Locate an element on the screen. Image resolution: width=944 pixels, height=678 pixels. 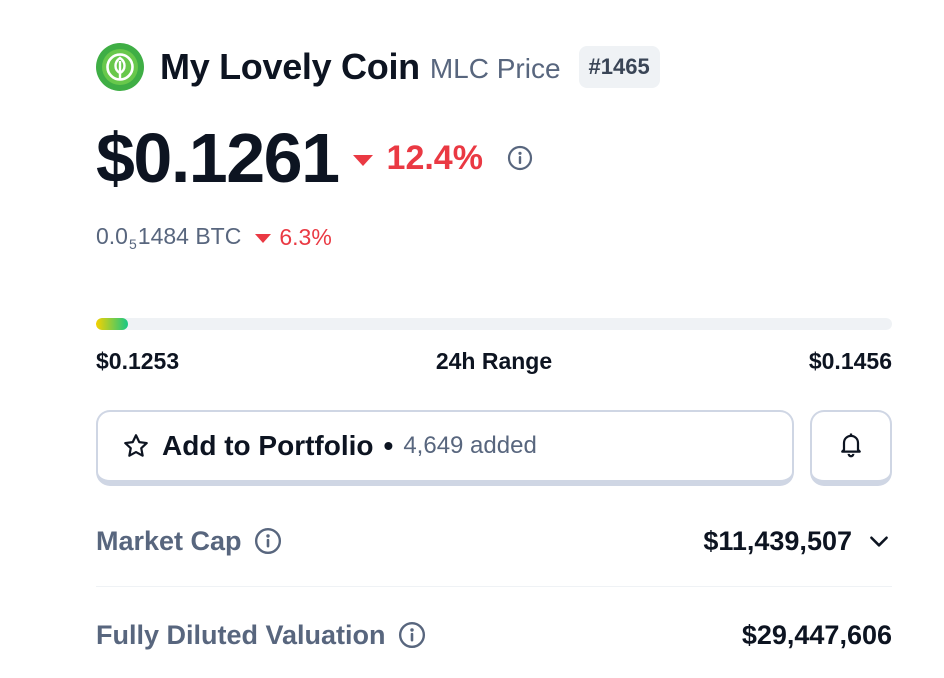
stat-label: Fully Diluted Valuation is located at coordinates (261, 635).